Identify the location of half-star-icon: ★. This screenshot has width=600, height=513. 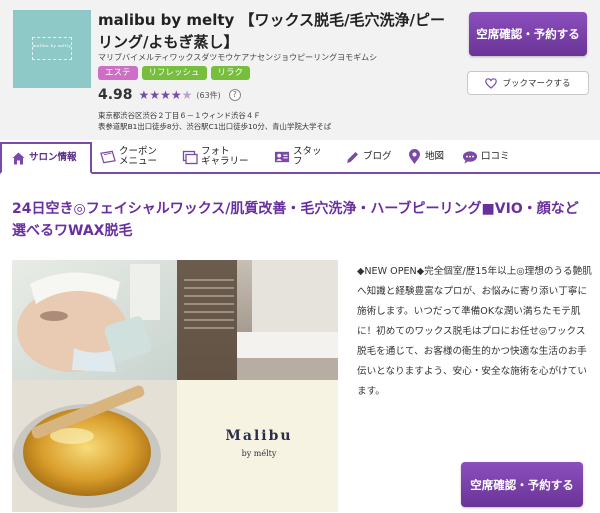
(187, 95).